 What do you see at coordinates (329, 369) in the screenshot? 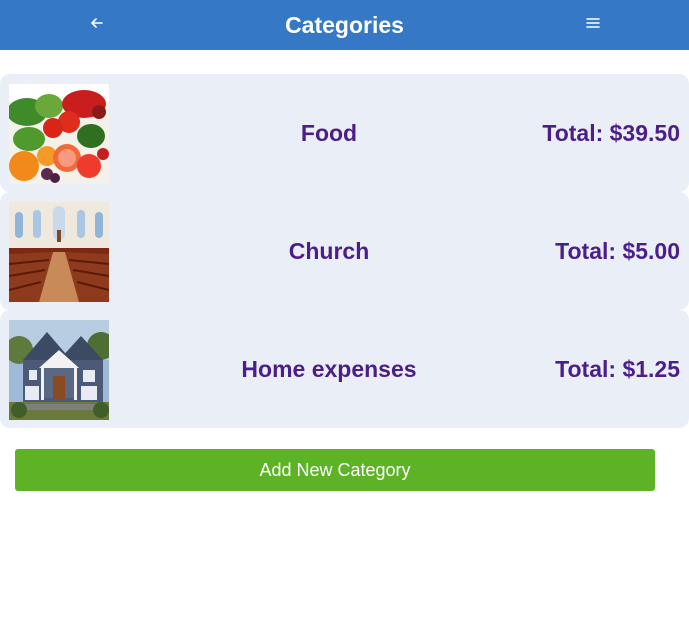
I see `category-name: Home expenses` at bounding box center [329, 369].